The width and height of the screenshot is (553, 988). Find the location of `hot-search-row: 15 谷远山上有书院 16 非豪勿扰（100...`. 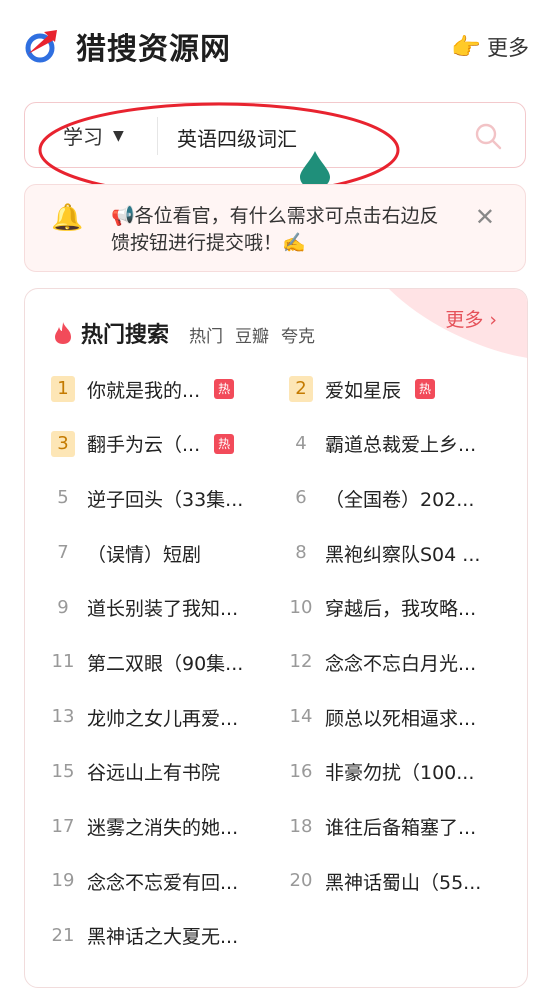

hot-search-row: 15 谷远山上有书院 16 非豪勿扰（100... is located at coordinates (281, 783).